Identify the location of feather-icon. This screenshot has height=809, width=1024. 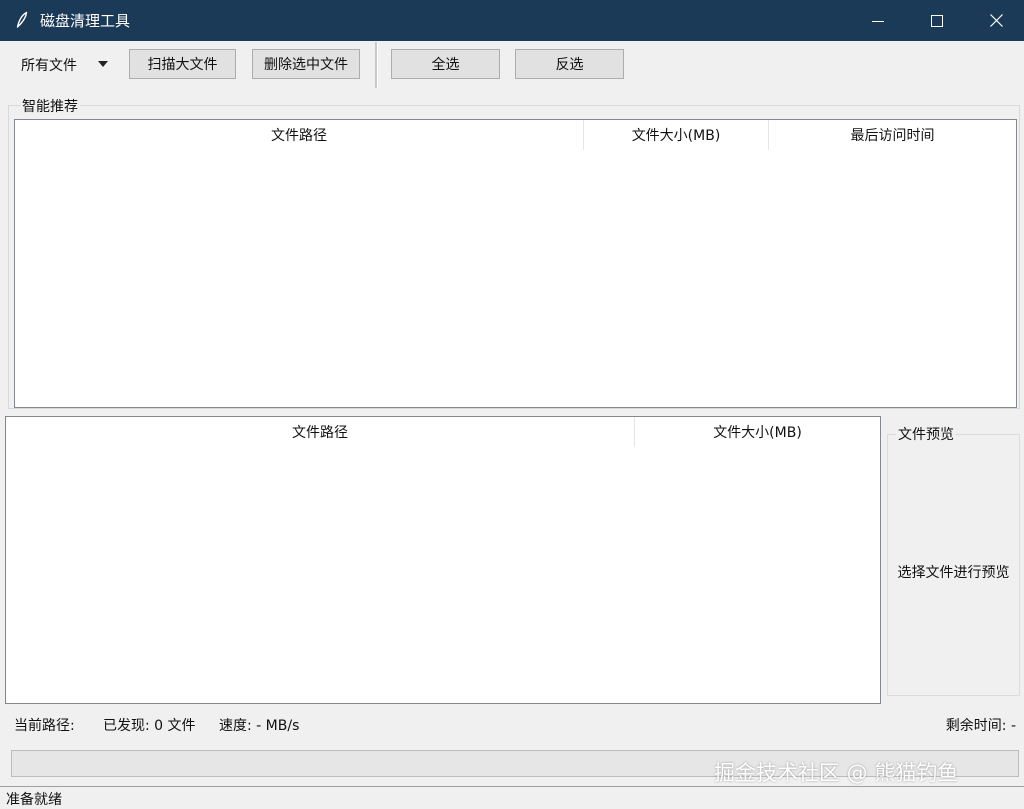
(22, 19).